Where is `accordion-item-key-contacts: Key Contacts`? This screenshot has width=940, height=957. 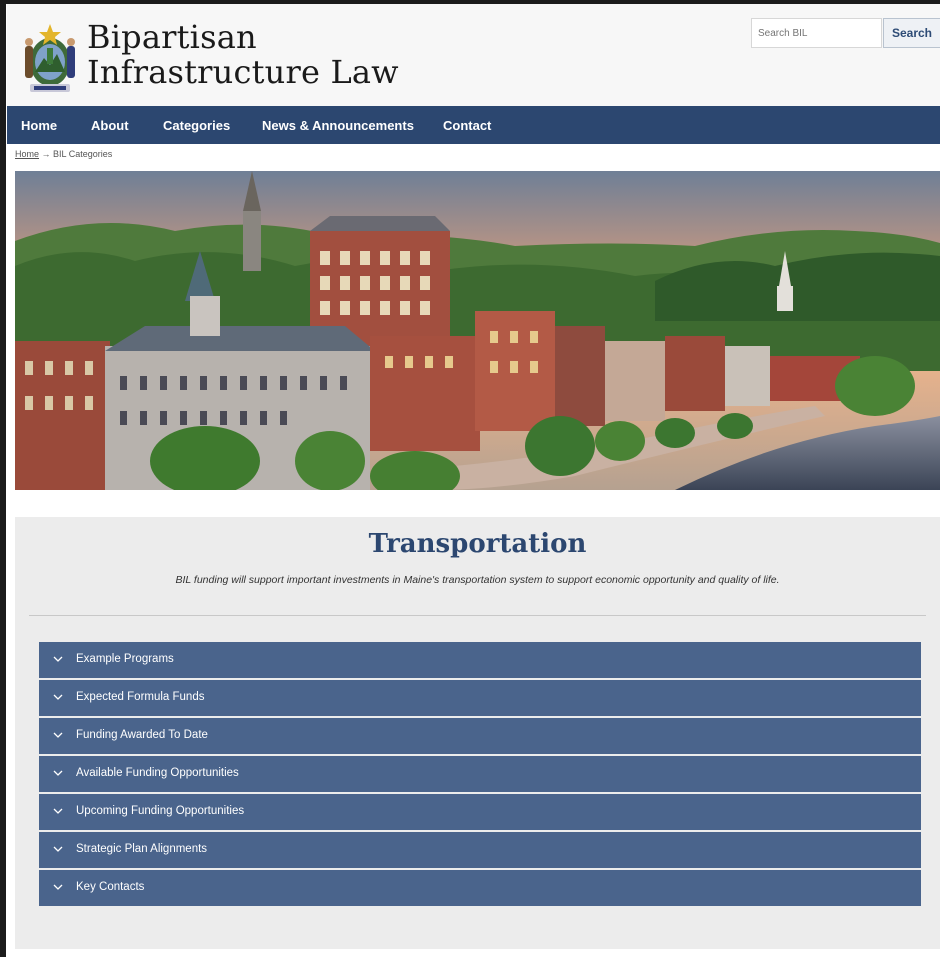
accordion-item-key-contacts: Key Contacts is located at coordinates (480, 888).